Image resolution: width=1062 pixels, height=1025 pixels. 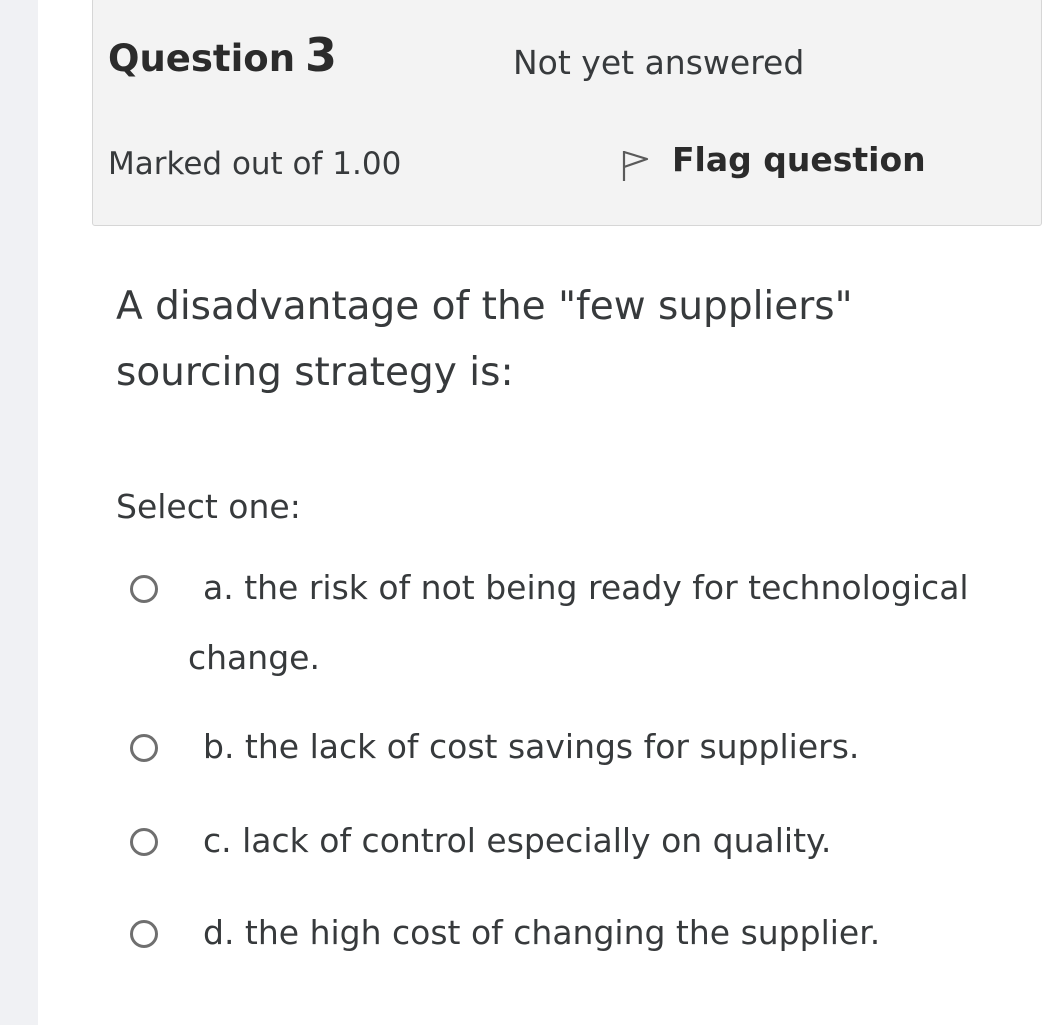 What do you see at coordinates (208, 506) in the screenshot?
I see `select-one-prompt: Select one:` at bounding box center [208, 506].